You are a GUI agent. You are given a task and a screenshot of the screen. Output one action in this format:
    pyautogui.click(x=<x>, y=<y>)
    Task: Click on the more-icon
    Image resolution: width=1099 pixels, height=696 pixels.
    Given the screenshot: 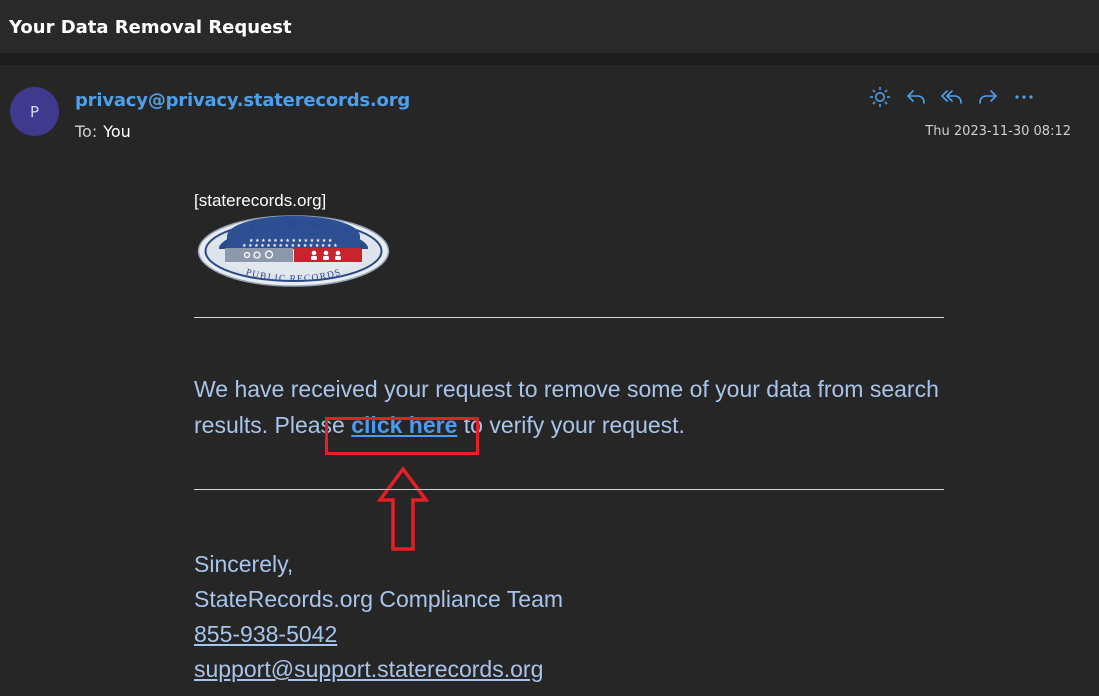 What is the action you would take?
    pyautogui.click(x=1024, y=97)
    